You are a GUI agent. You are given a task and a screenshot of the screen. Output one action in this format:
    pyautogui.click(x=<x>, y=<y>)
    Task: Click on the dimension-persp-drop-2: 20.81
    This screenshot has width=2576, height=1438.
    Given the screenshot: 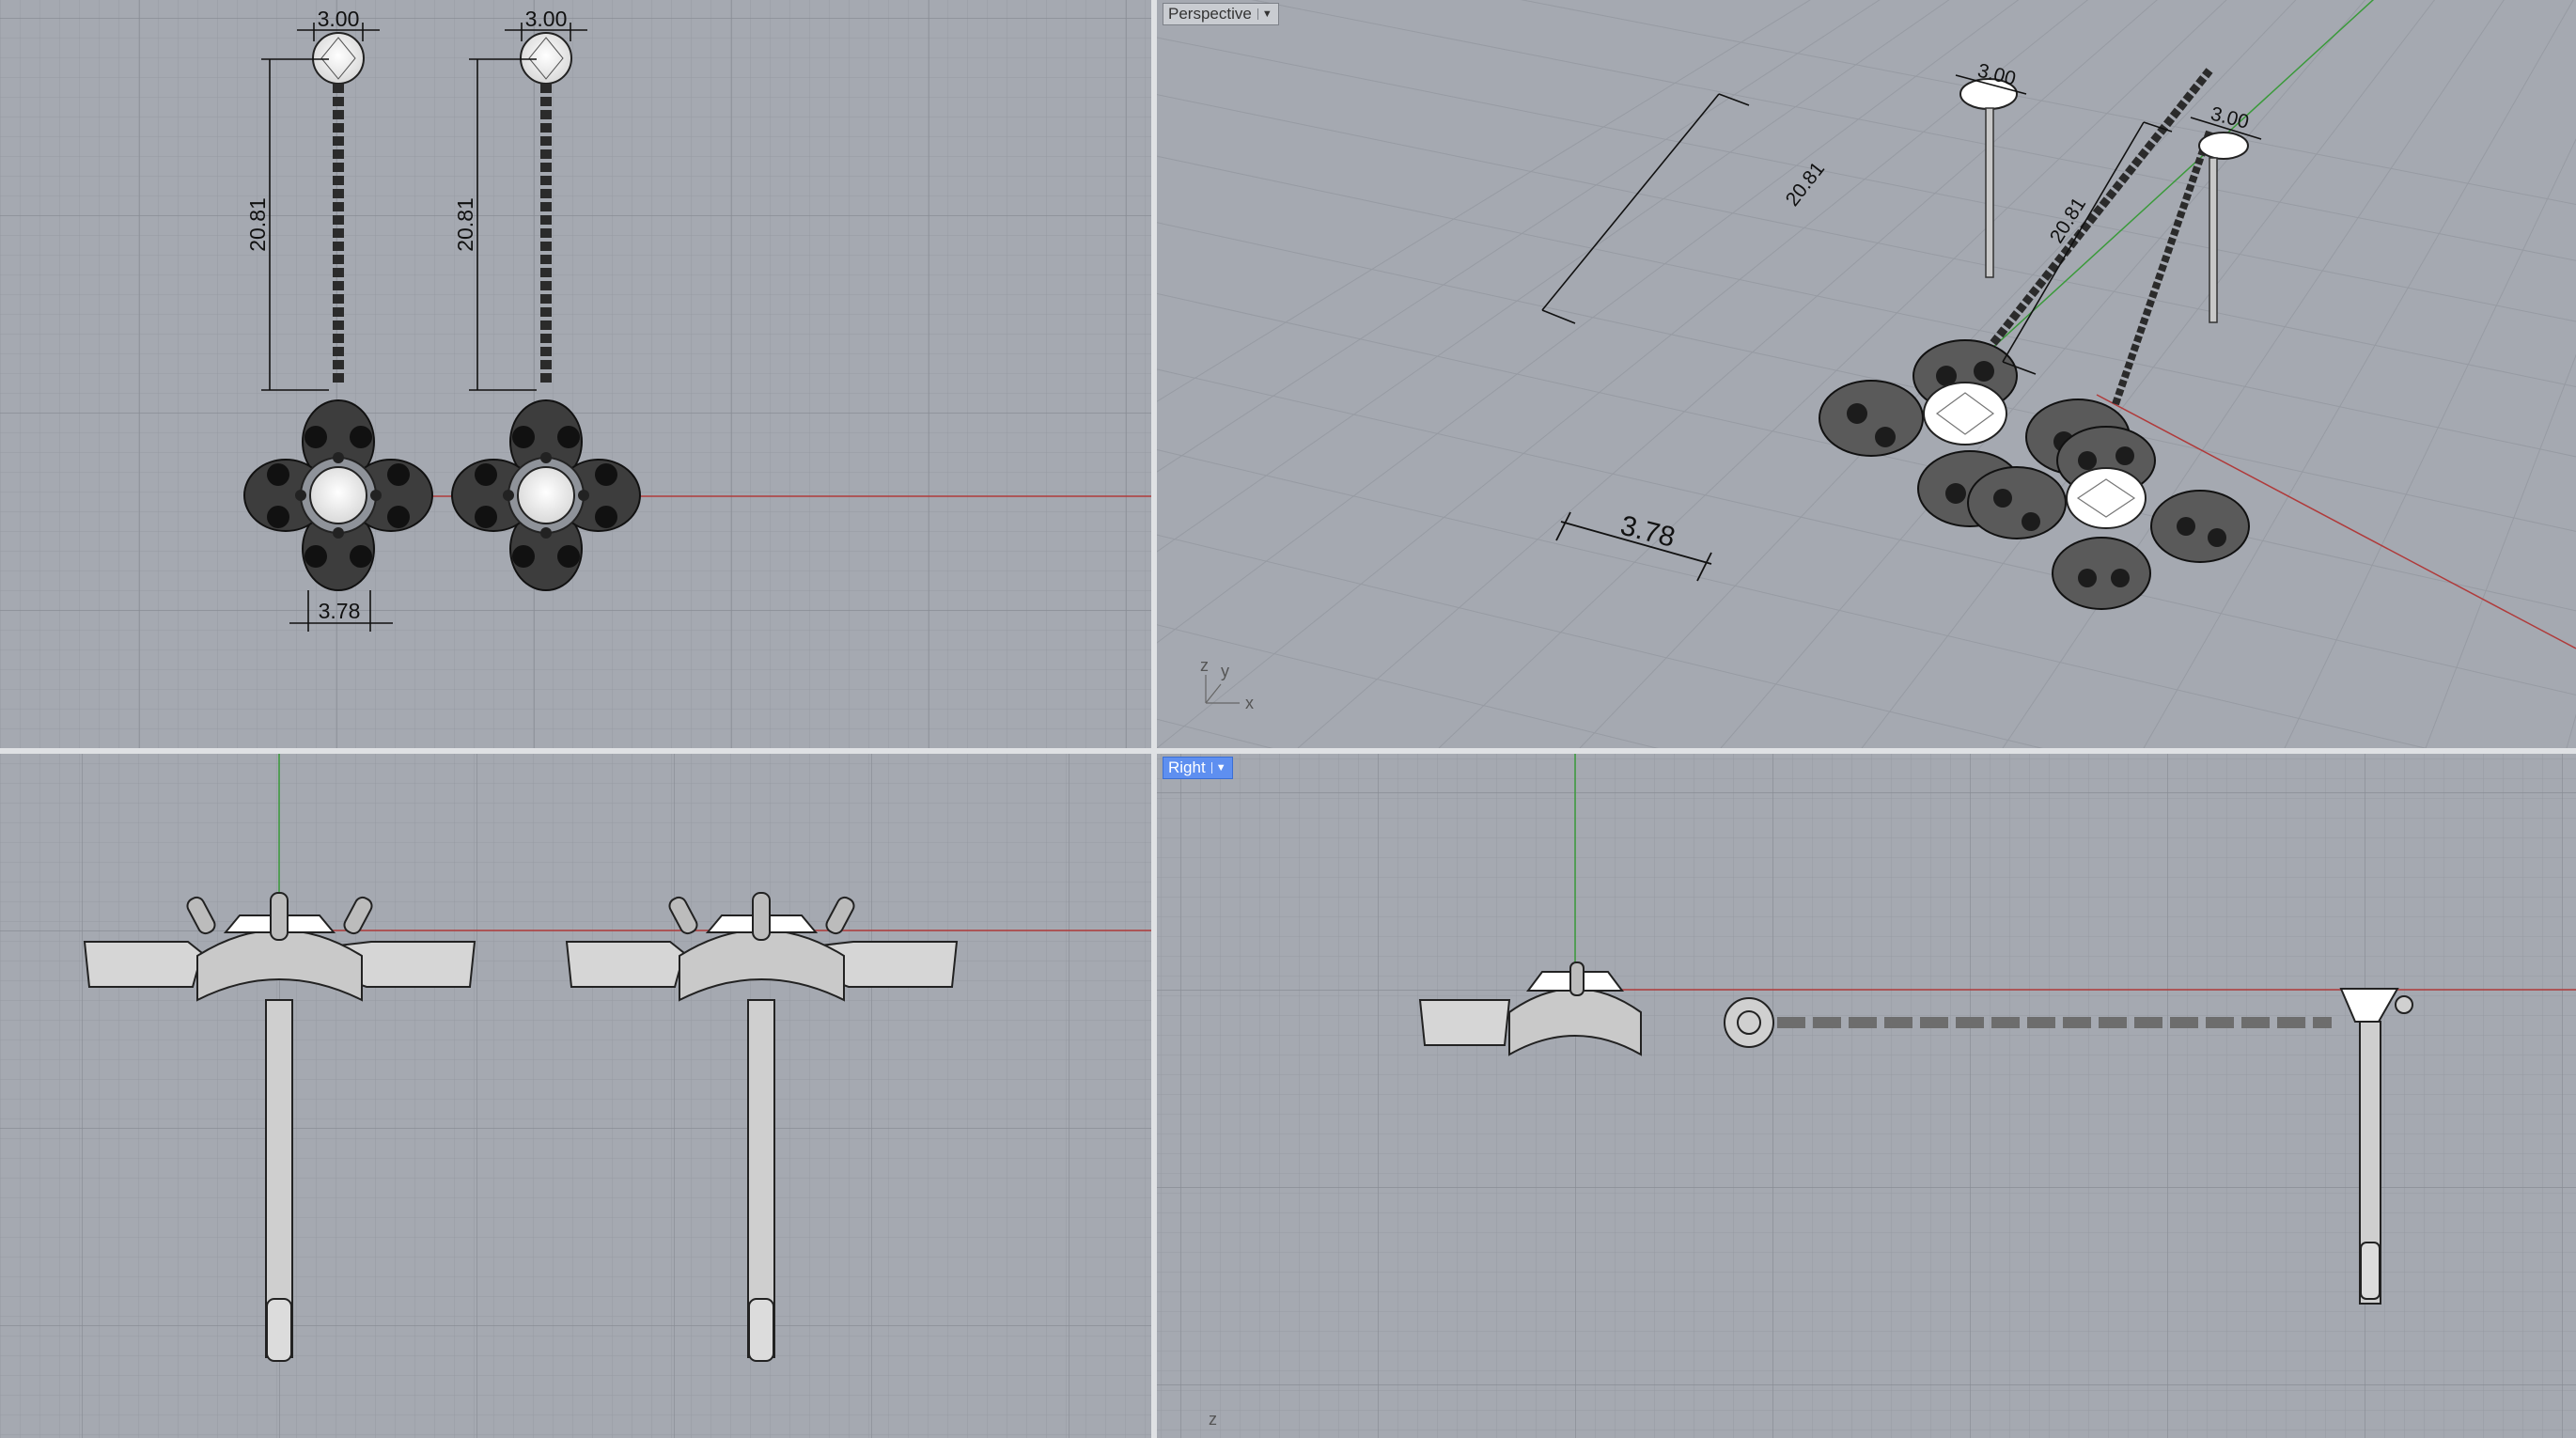 What is the action you would take?
    pyautogui.click(x=2087, y=248)
    